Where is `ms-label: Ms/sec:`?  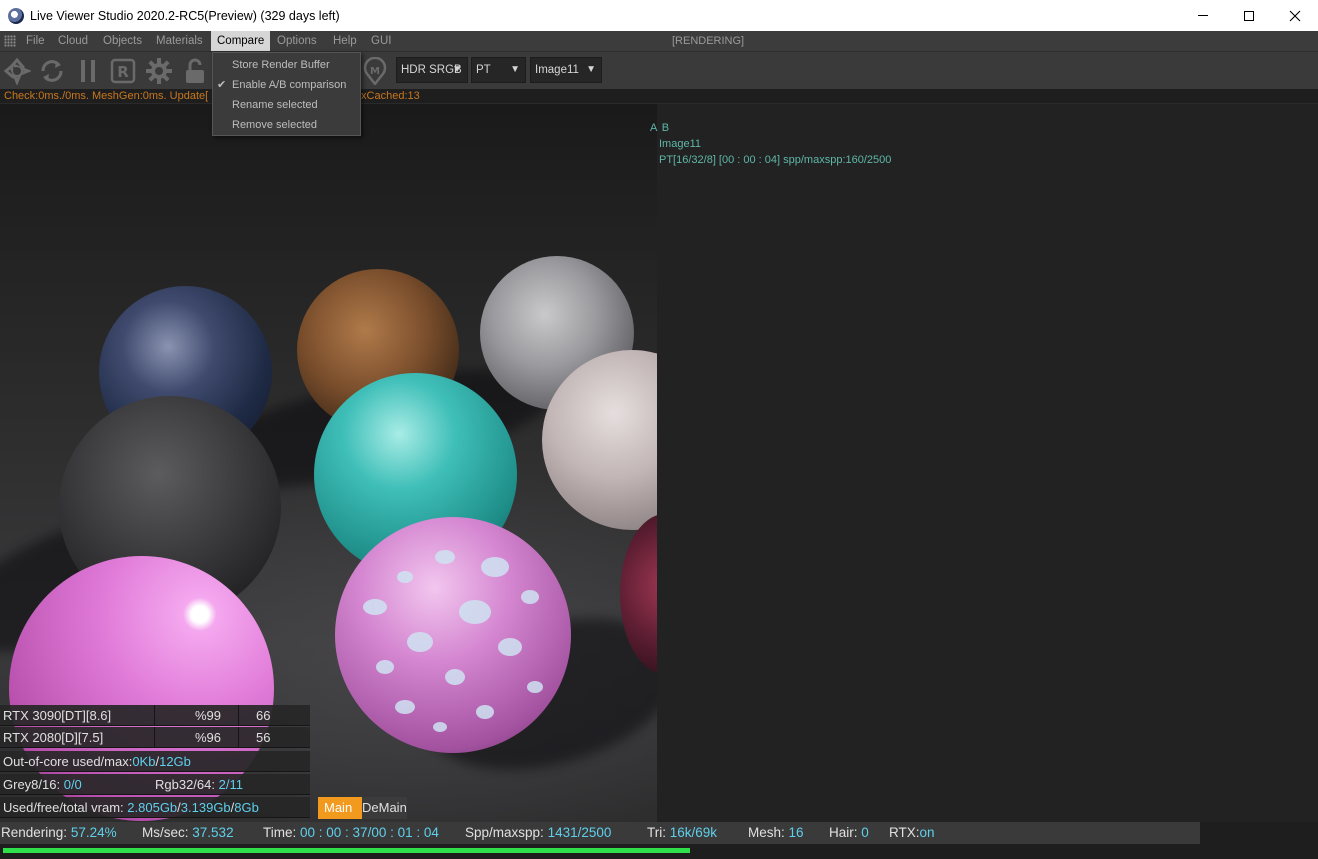 ms-label: Ms/sec: is located at coordinates (165, 832).